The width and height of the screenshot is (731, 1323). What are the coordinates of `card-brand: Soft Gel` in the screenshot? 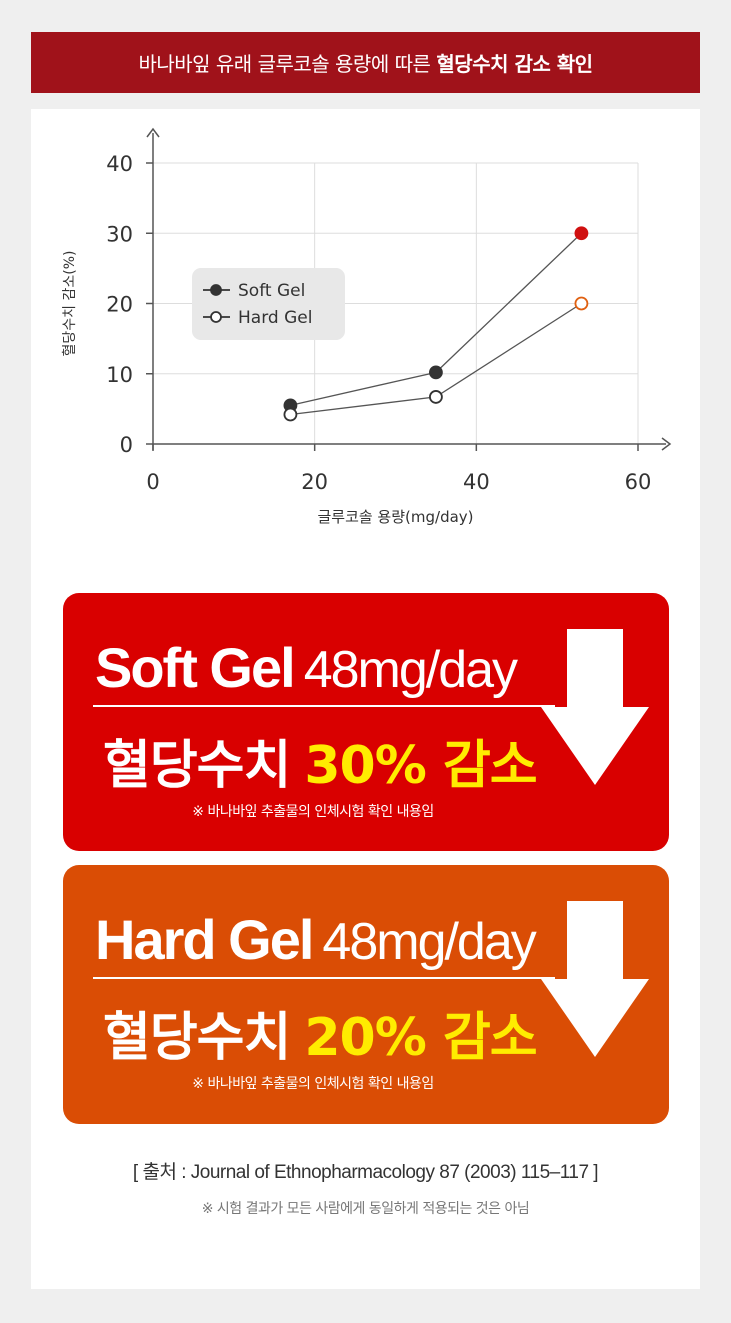 It's located at (195, 667).